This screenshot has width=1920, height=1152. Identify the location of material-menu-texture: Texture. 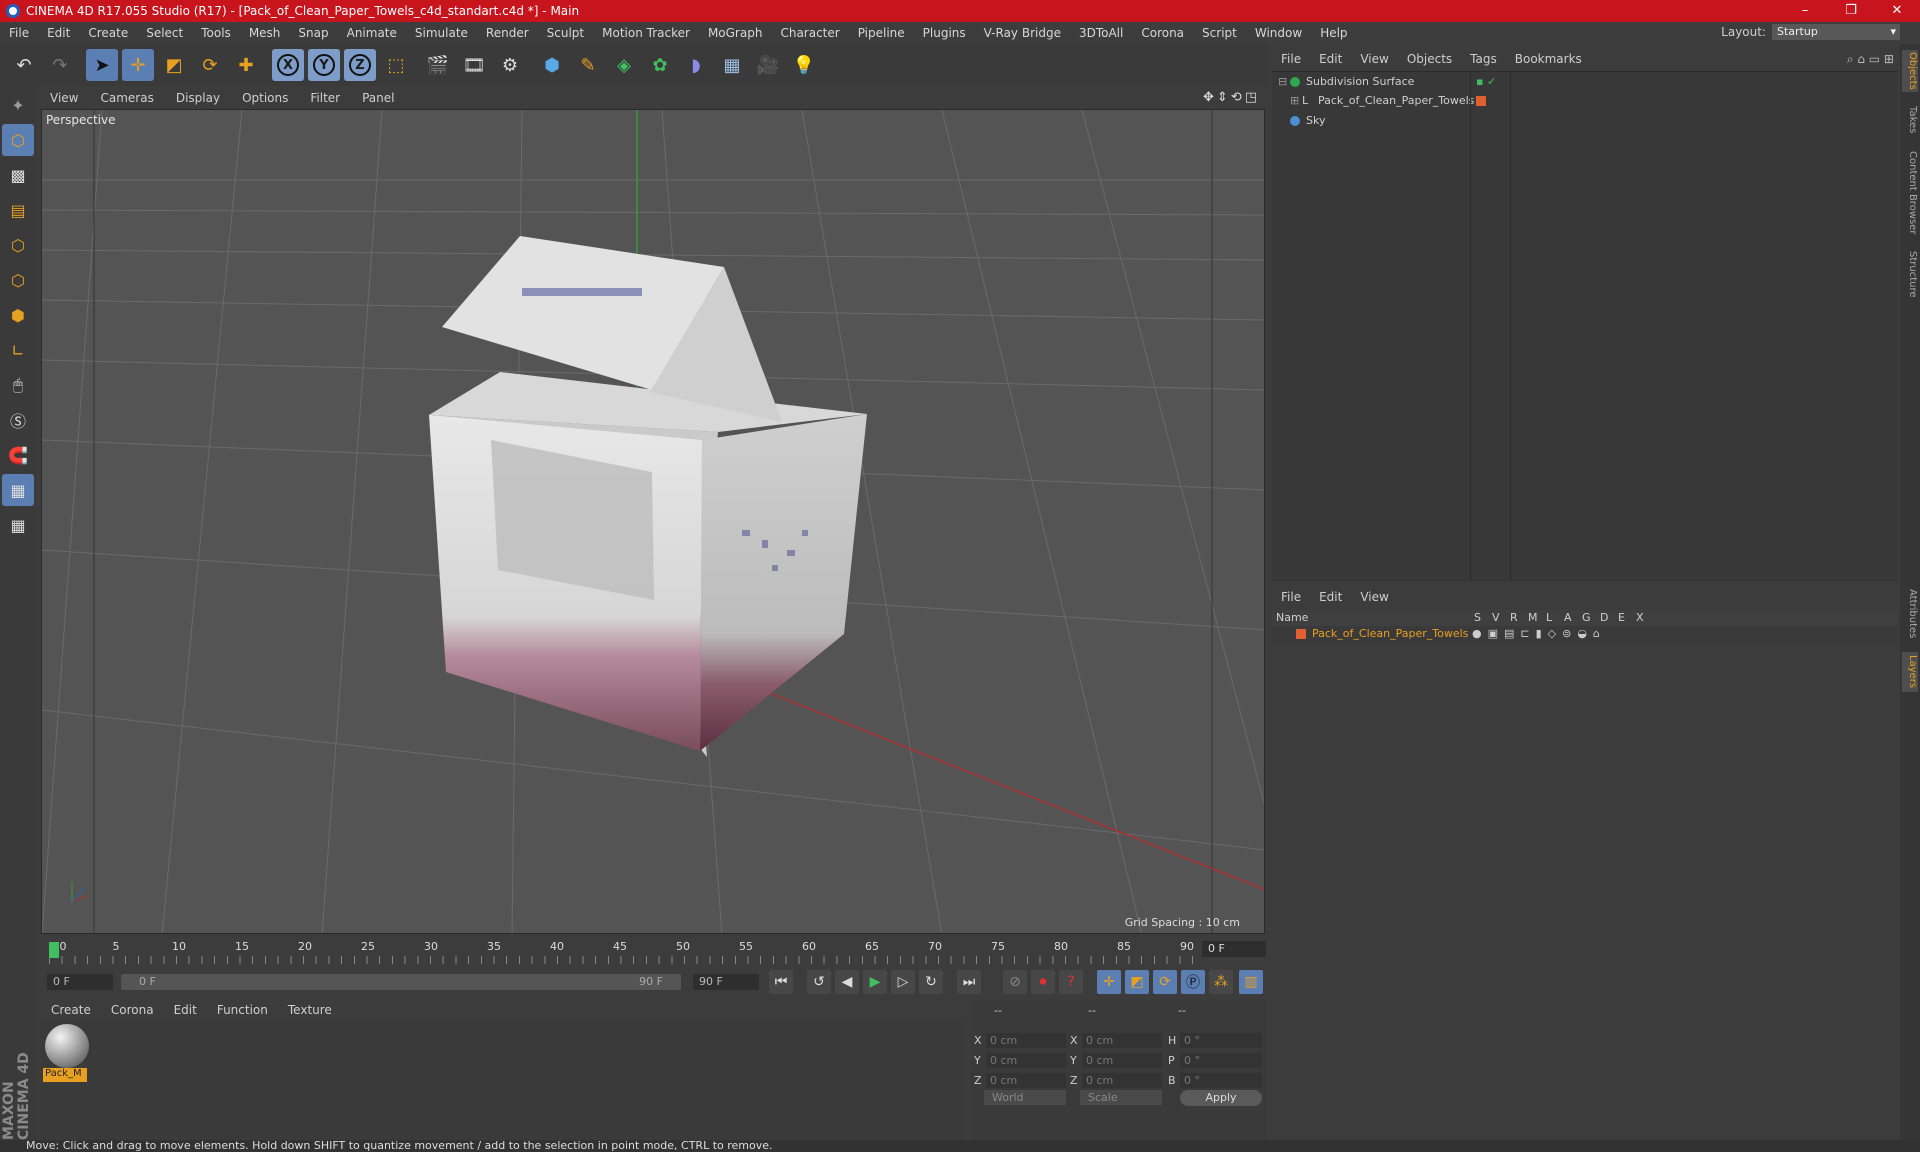
(310, 1010).